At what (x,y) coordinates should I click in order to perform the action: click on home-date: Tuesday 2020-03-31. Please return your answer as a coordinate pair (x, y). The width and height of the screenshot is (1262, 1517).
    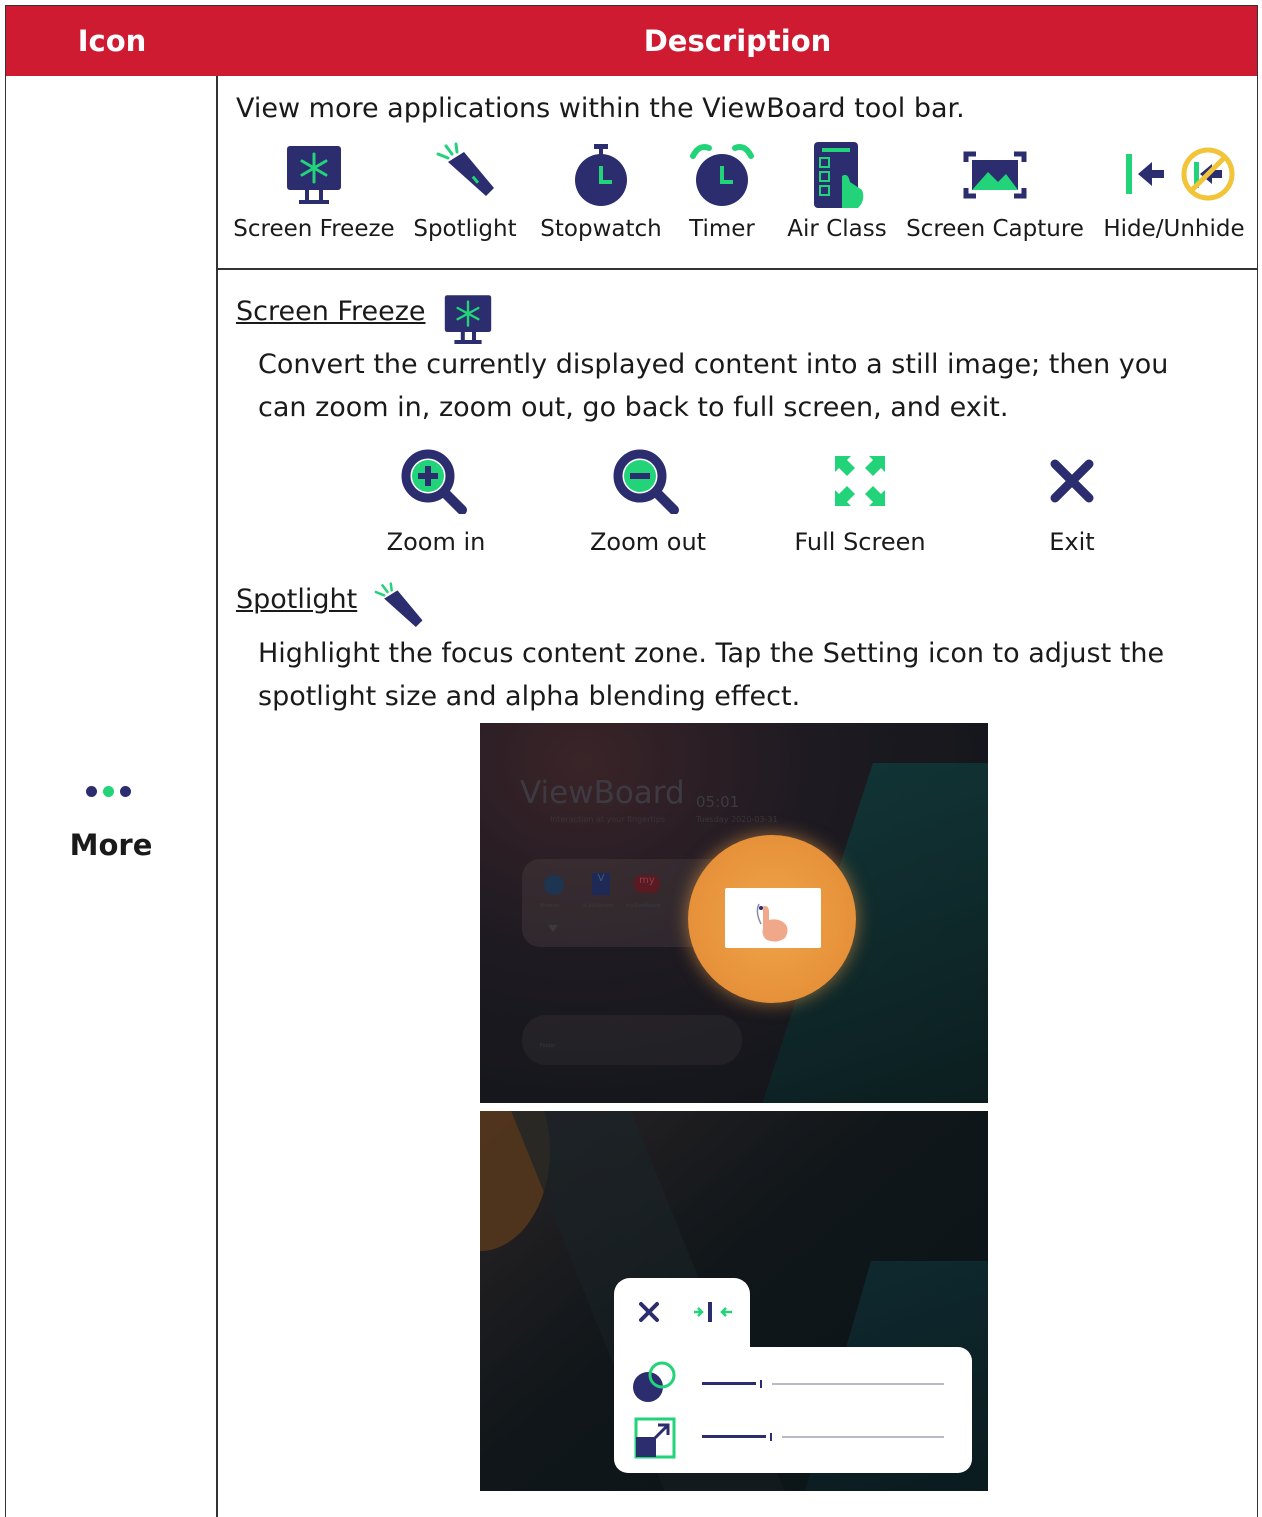
    Looking at the image, I should click on (737, 819).